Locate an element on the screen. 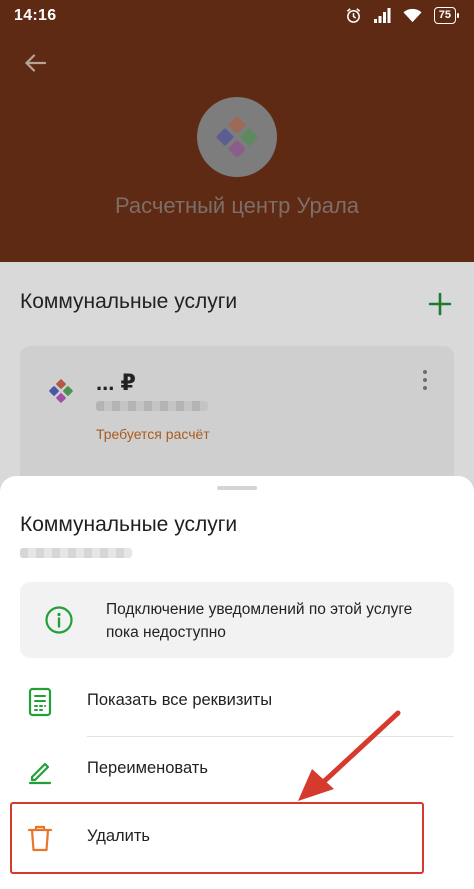 The width and height of the screenshot is (474, 889). account-number-blurred is located at coordinates (152, 406).